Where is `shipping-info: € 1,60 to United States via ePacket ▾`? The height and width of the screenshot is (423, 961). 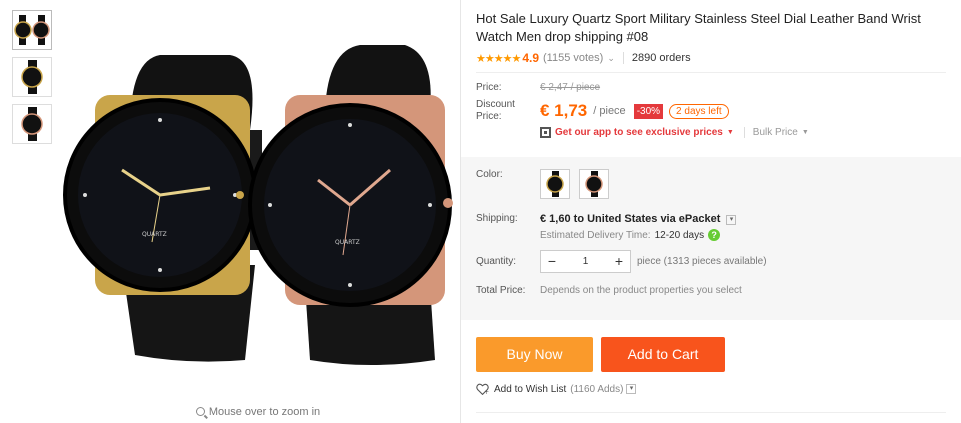 shipping-info: € 1,60 to United States via ePacket ▾ is located at coordinates (638, 219).